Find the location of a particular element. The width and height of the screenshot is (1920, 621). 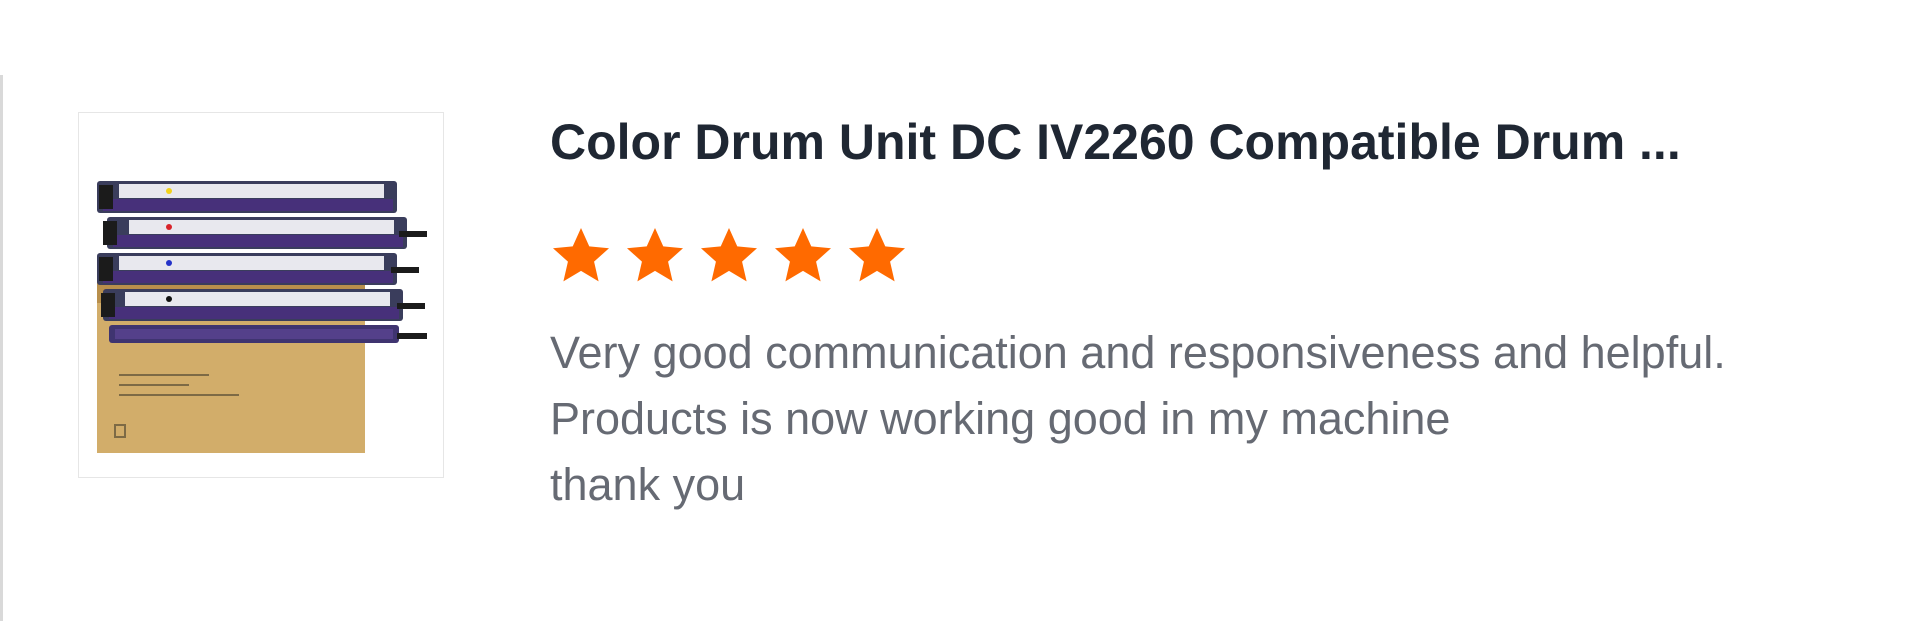

drum-unit-image is located at coordinates (262, 317).